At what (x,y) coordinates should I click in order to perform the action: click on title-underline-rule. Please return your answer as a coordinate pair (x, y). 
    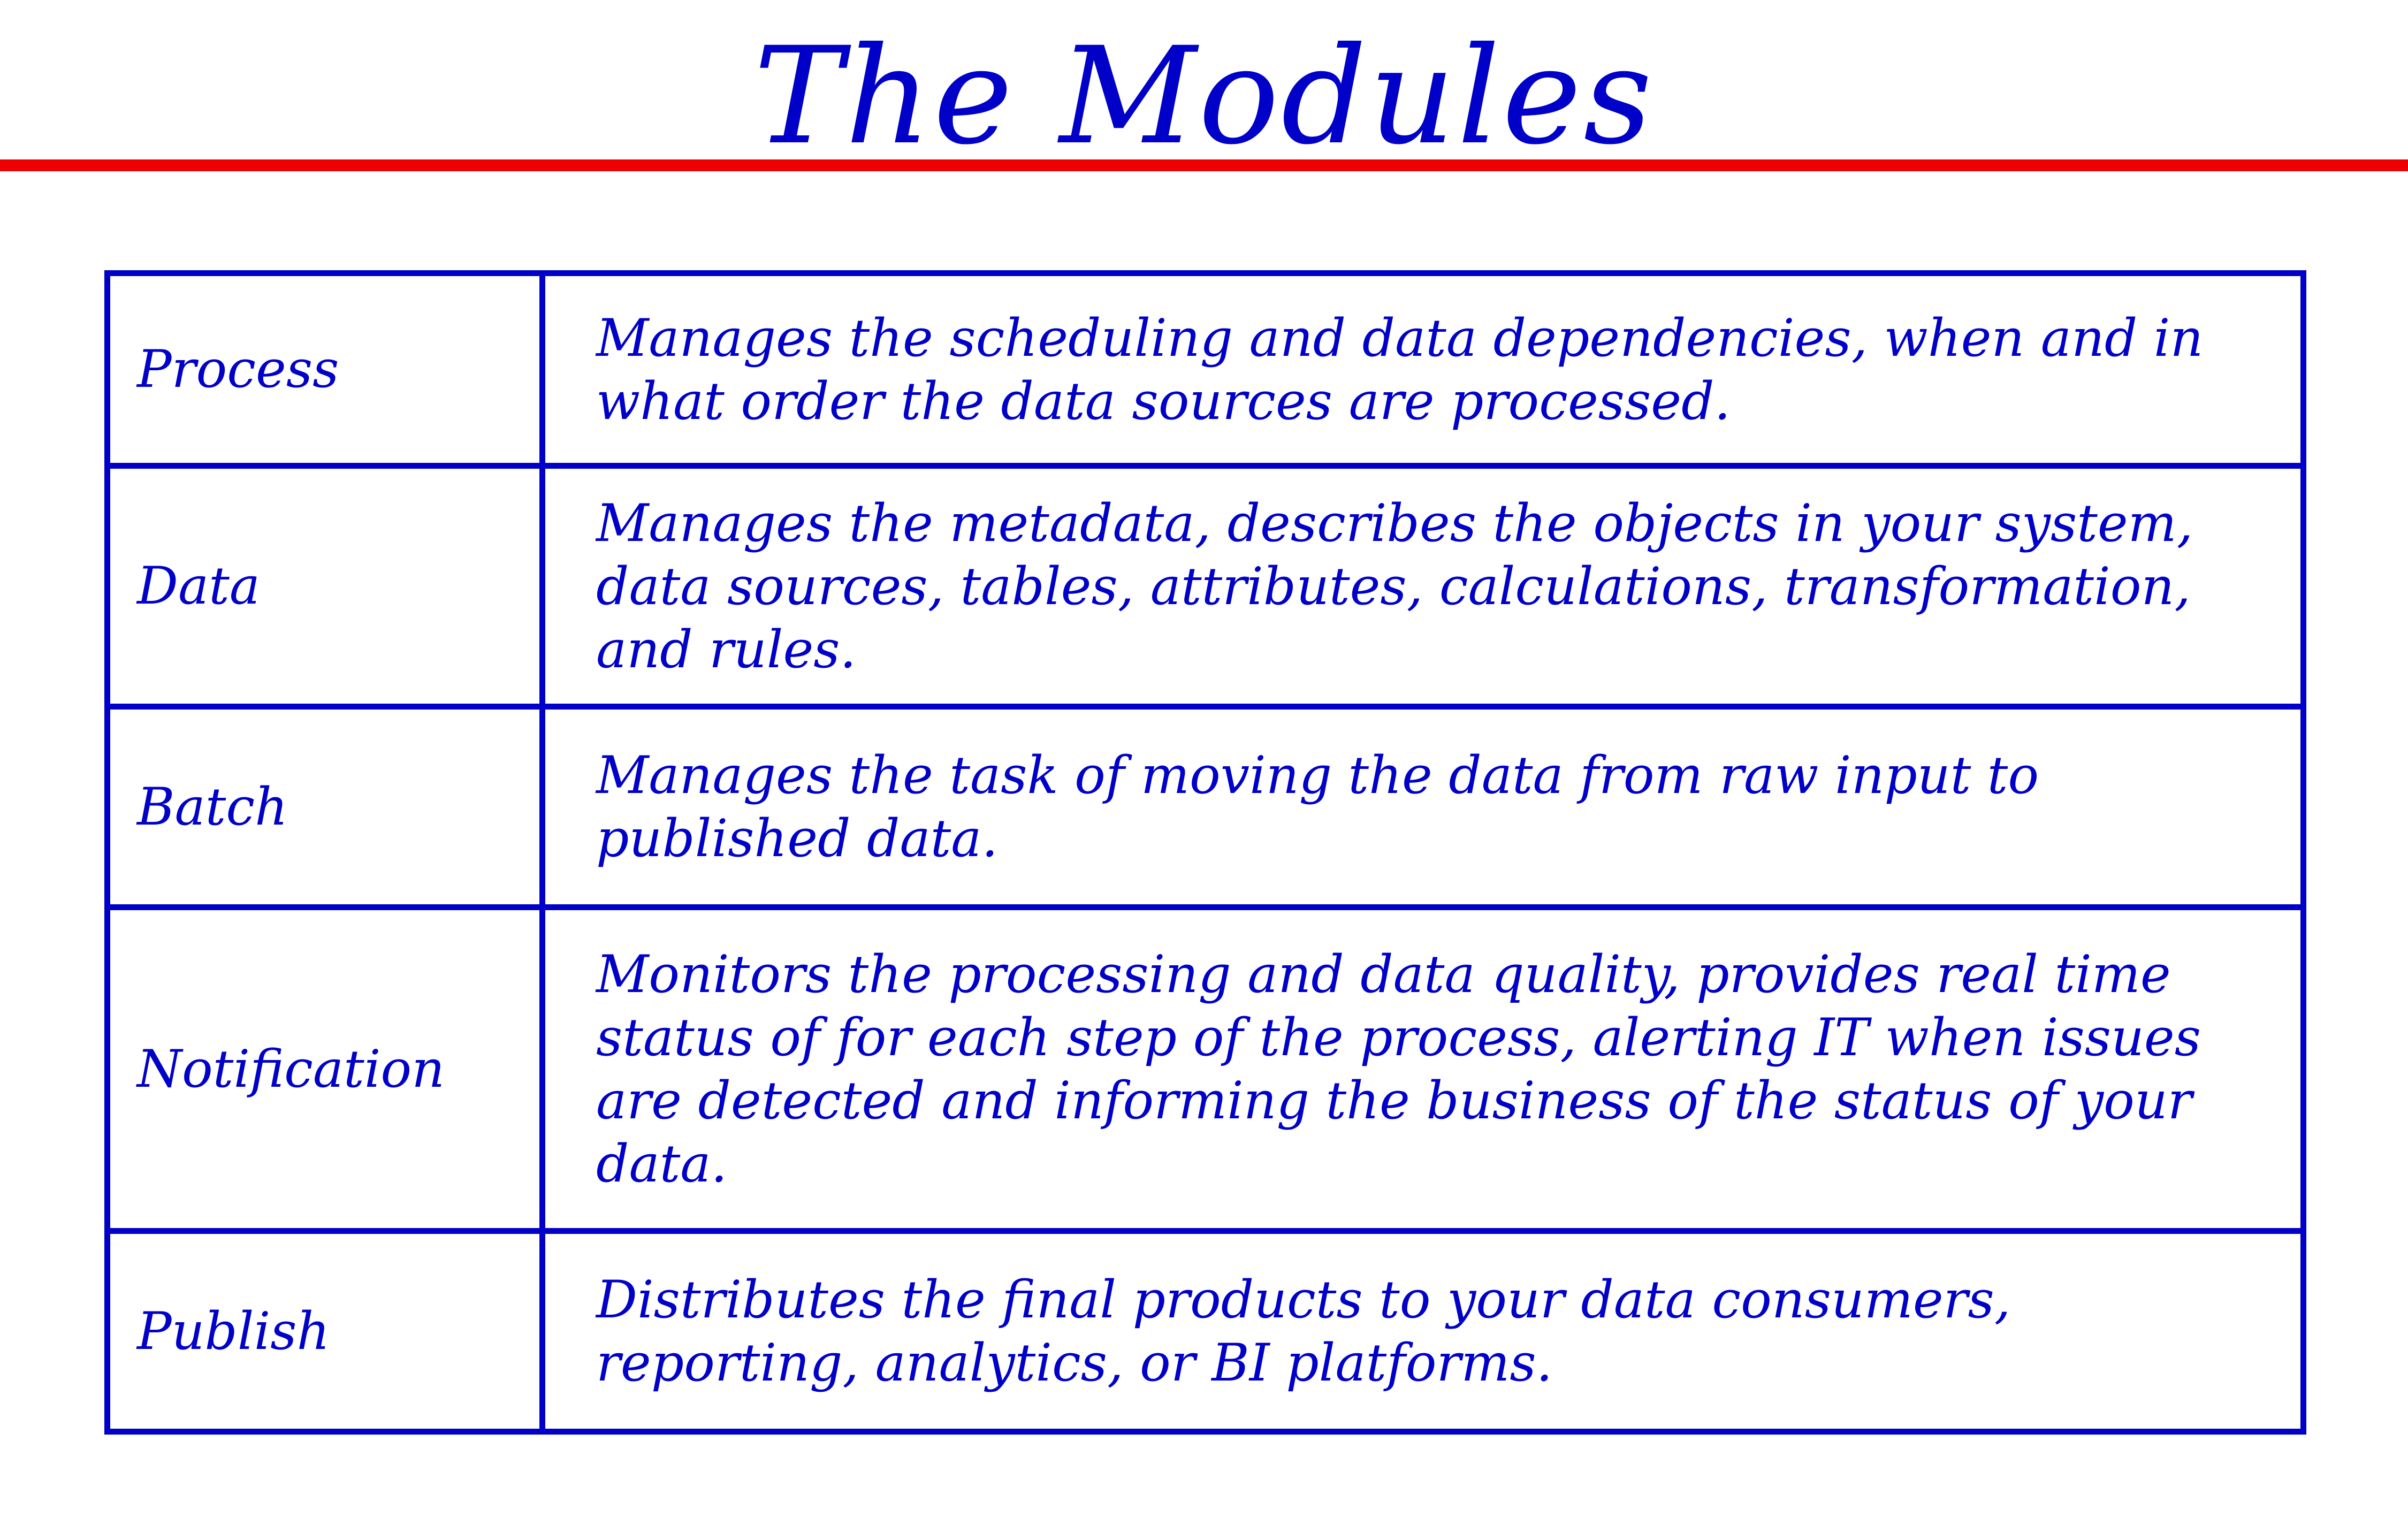
    Looking at the image, I should click on (1204, 165).